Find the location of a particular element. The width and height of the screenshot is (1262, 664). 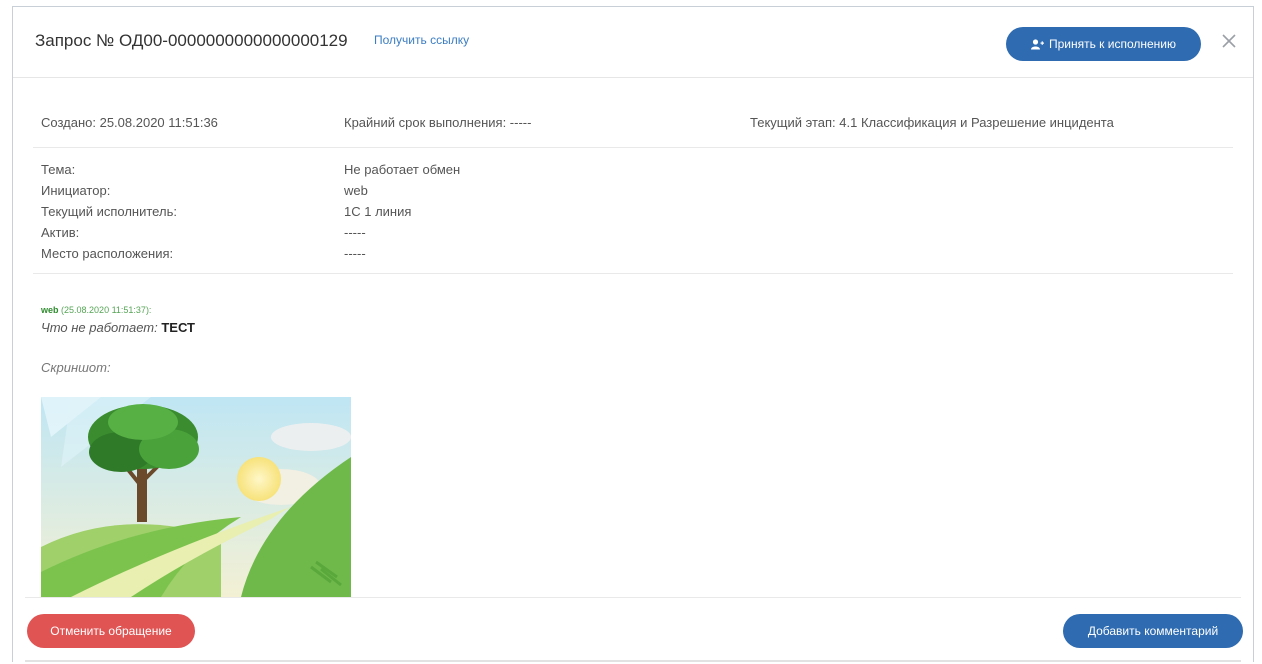

add-comment-button: Добавить комментарий is located at coordinates (1153, 631).